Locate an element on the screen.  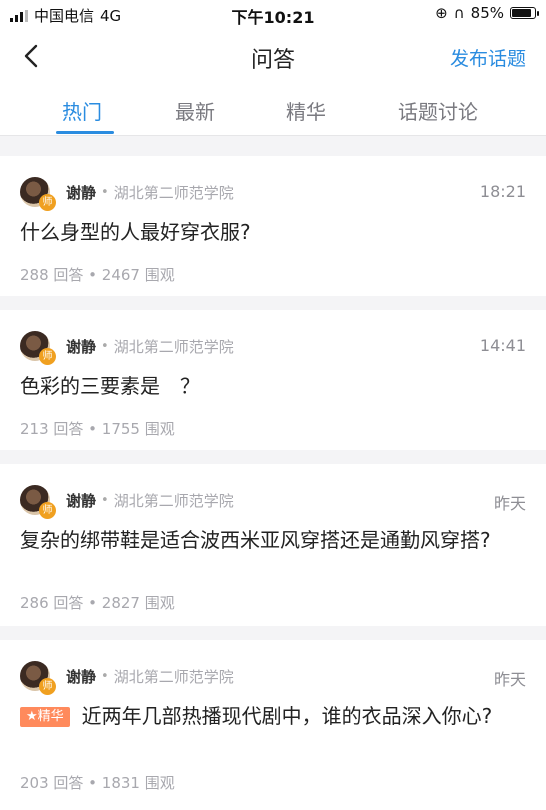
nav-bar: 问答 发布话题 is located at coordinates (273, 56).